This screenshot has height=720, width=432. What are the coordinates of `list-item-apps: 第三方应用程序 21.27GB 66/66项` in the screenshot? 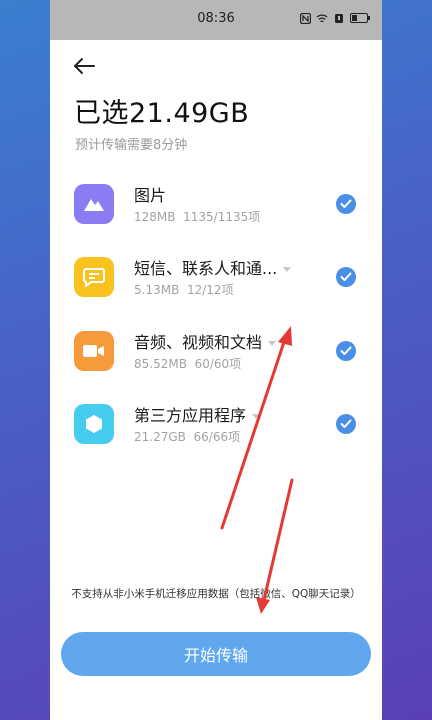 It's located at (216, 434).